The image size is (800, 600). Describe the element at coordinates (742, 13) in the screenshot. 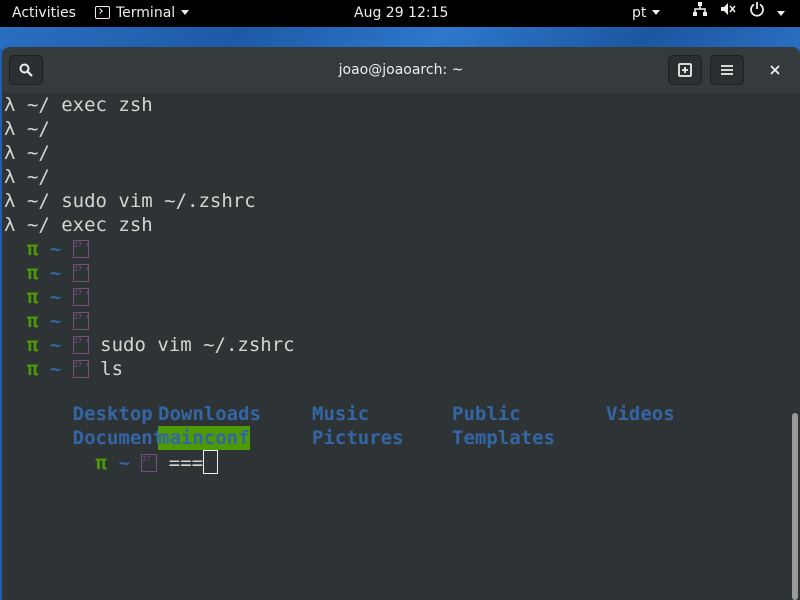

I see `system-menu` at that location.